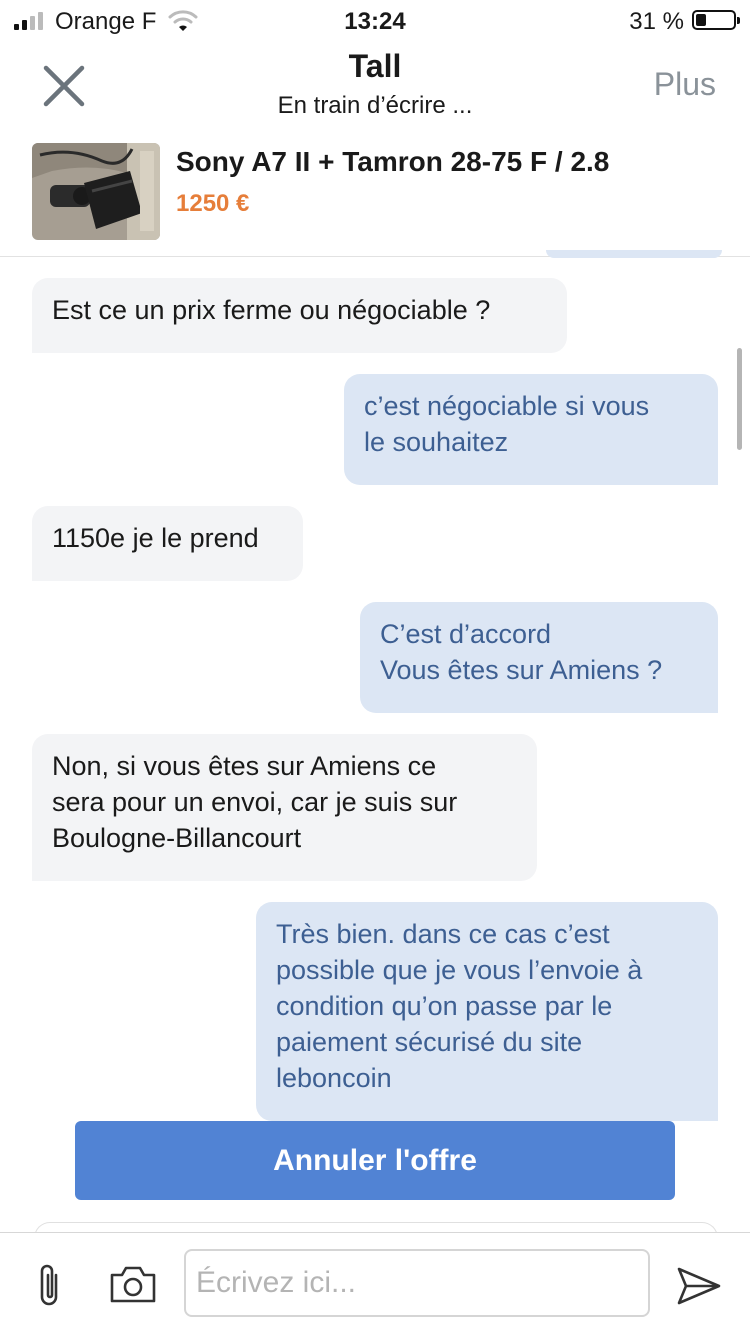  Describe the element at coordinates (375, 87) in the screenshot. I see `conversation-header: Tall En train d’écrire ... Plus` at that location.